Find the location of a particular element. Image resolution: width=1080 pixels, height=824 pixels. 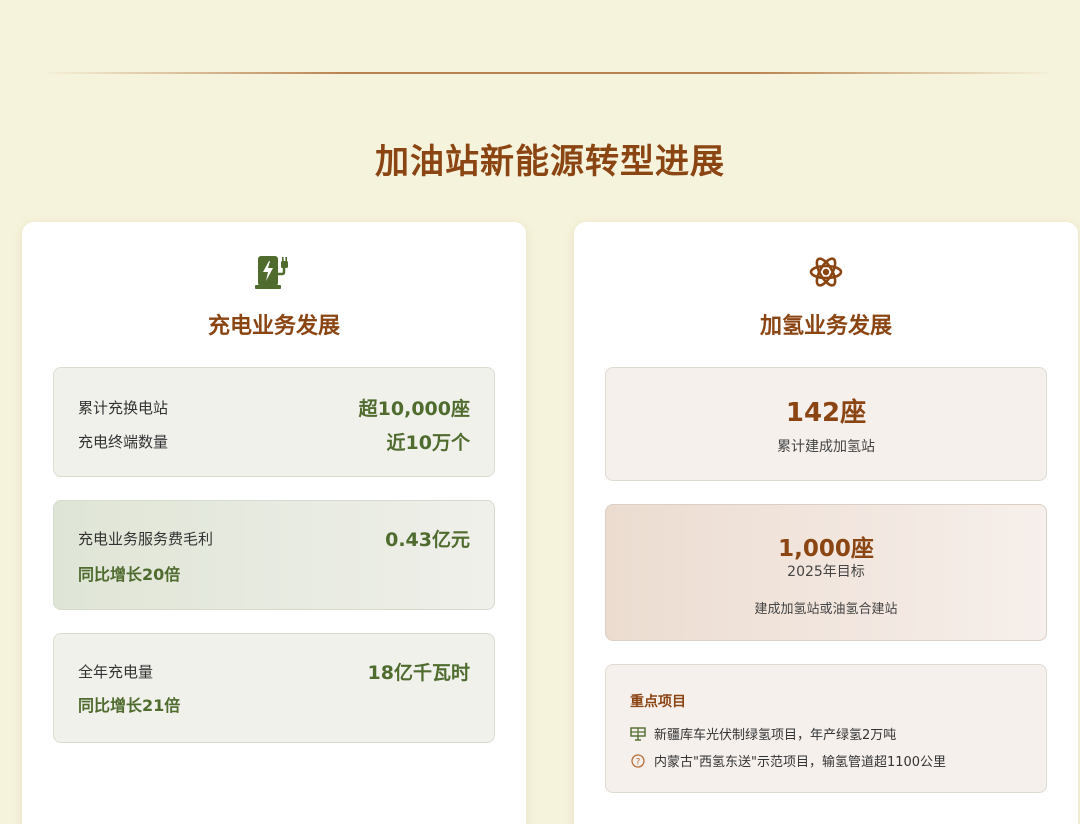

charging-profit-box: 充电业务服务费毛利 0.43亿元 同比增长20倍 is located at coordinates (274, 555).